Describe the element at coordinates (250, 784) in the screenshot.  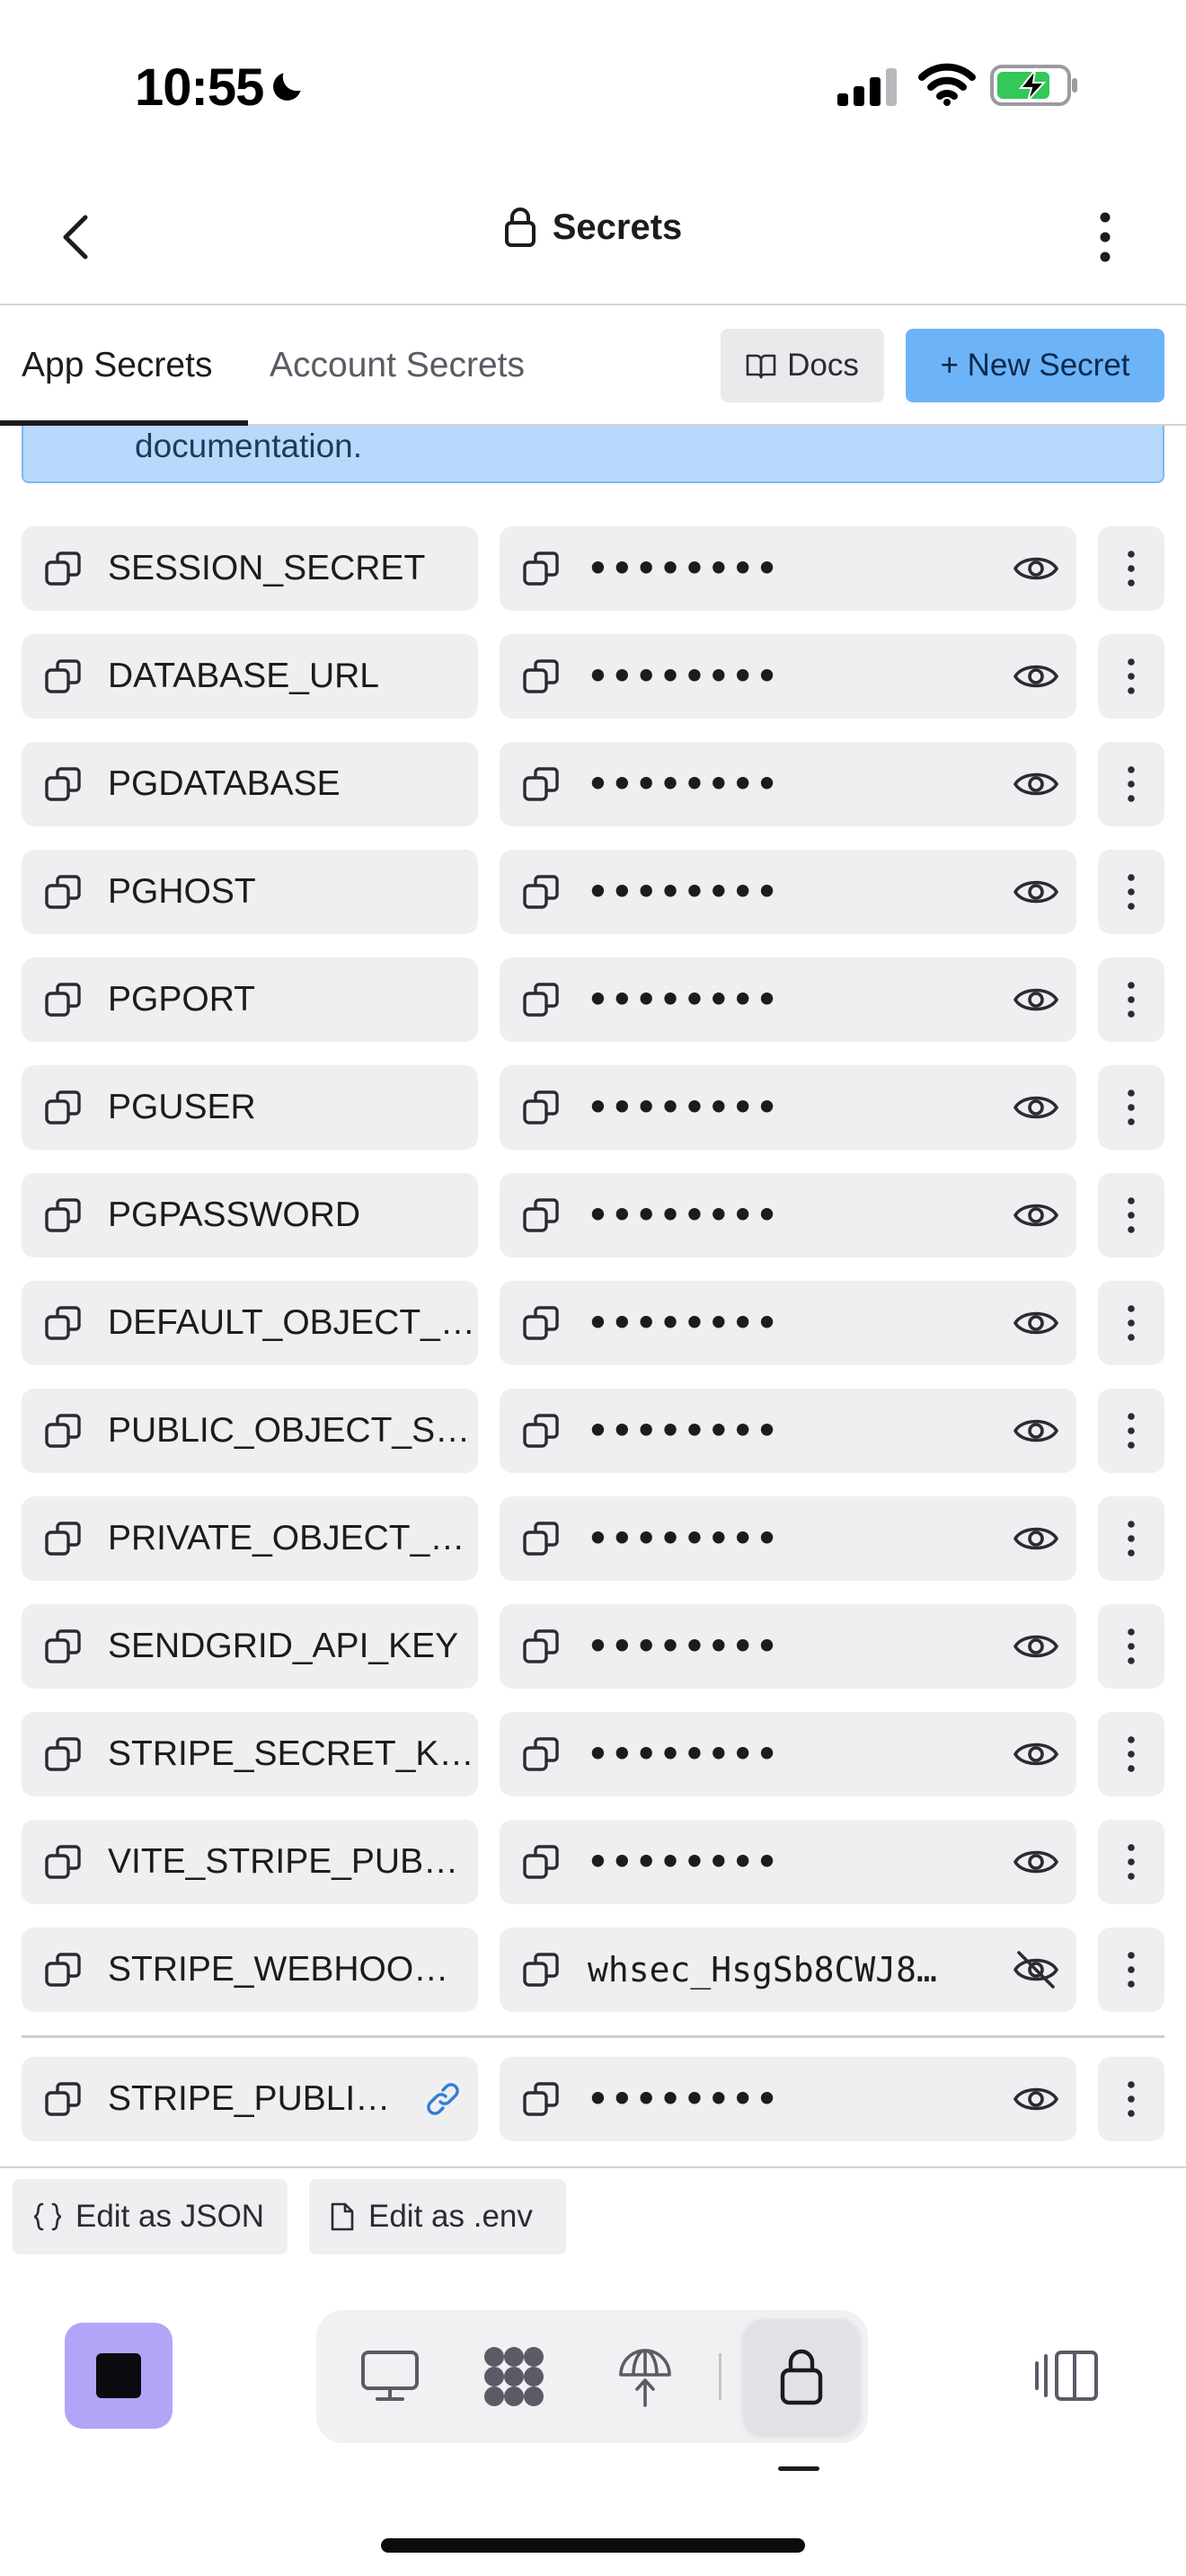
I see `secret-key-field: PGDATABASE` at that location.